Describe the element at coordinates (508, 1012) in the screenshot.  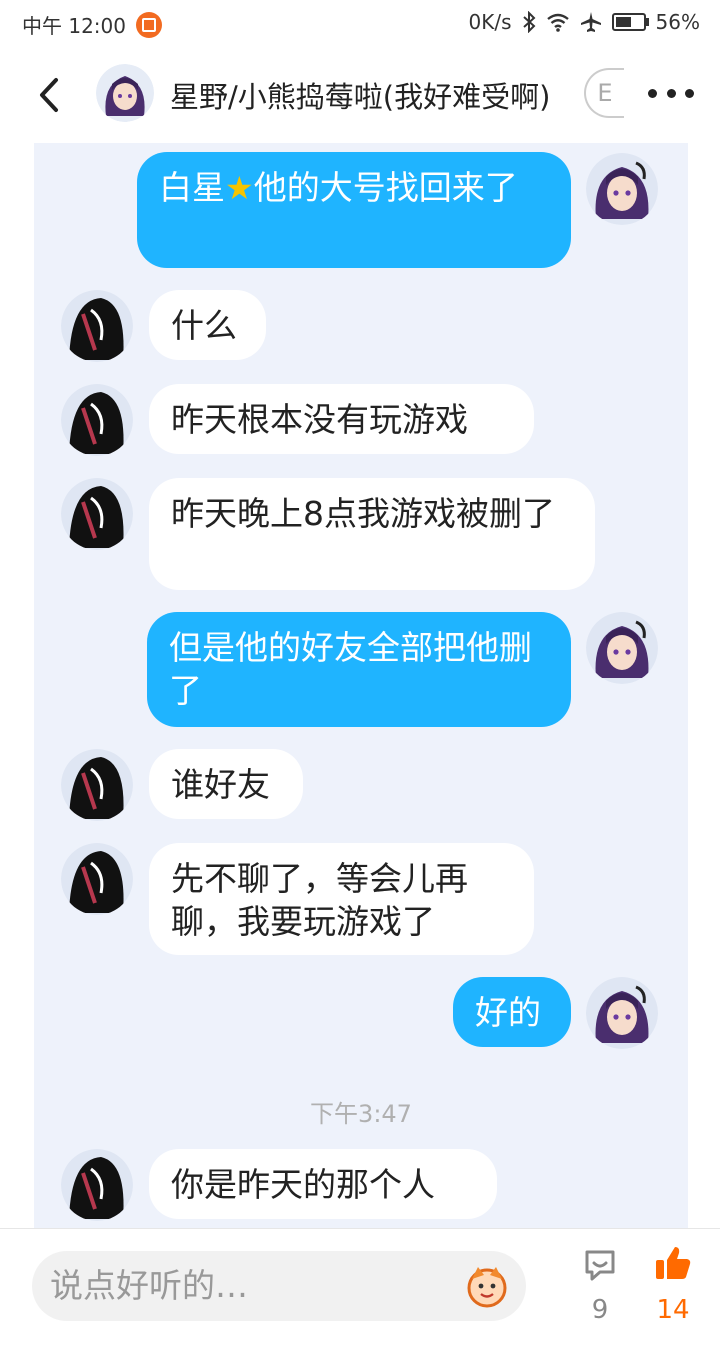
I see `message-text: 好的` at that location.